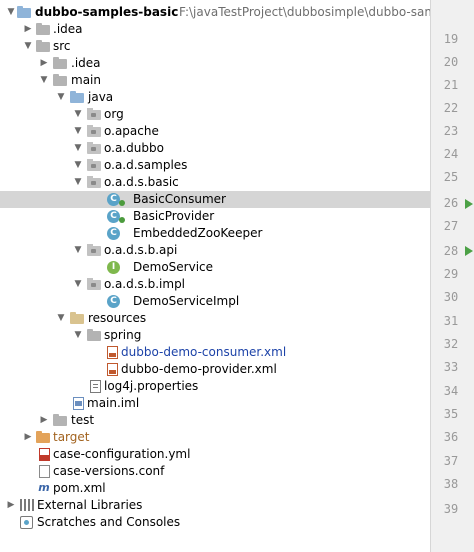 The width and height of the screenshot is (474, 552). I want to click on tree-item-label: main, so click(86, 80).